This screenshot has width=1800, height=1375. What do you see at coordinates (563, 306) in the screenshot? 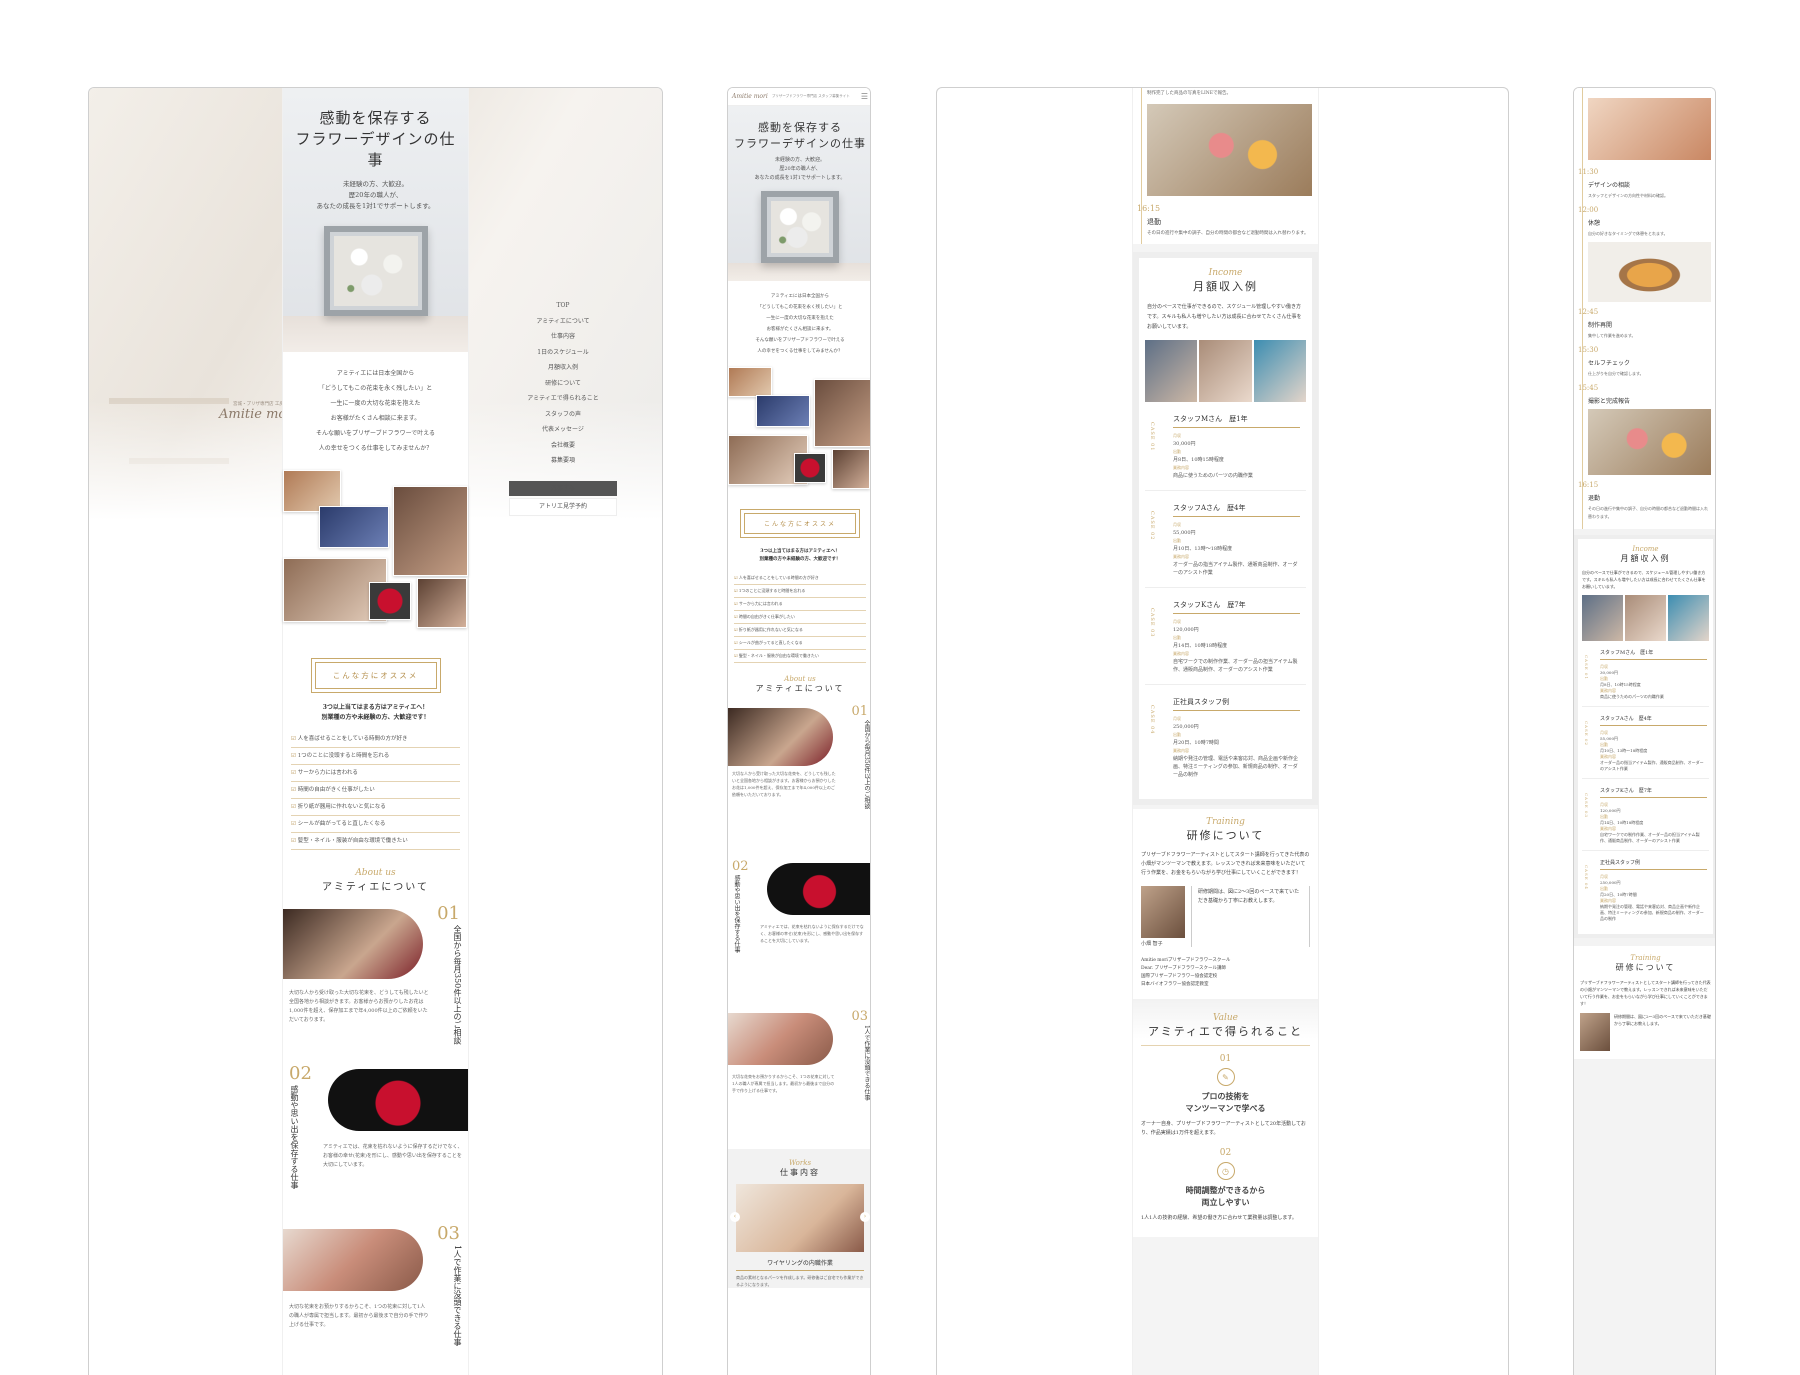
I see `nav-item-top: TOP` at bounding box center [563, 306].